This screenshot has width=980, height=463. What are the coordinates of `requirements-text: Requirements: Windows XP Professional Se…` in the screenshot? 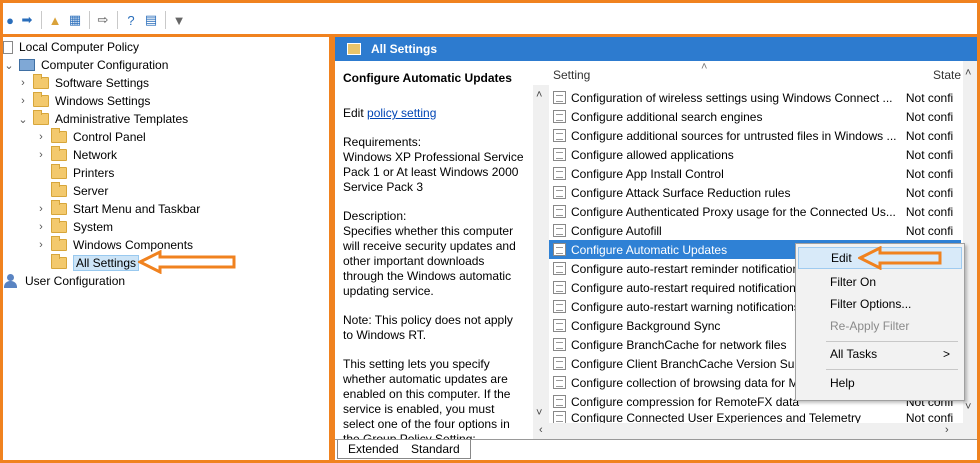 It's located at (433, 164).